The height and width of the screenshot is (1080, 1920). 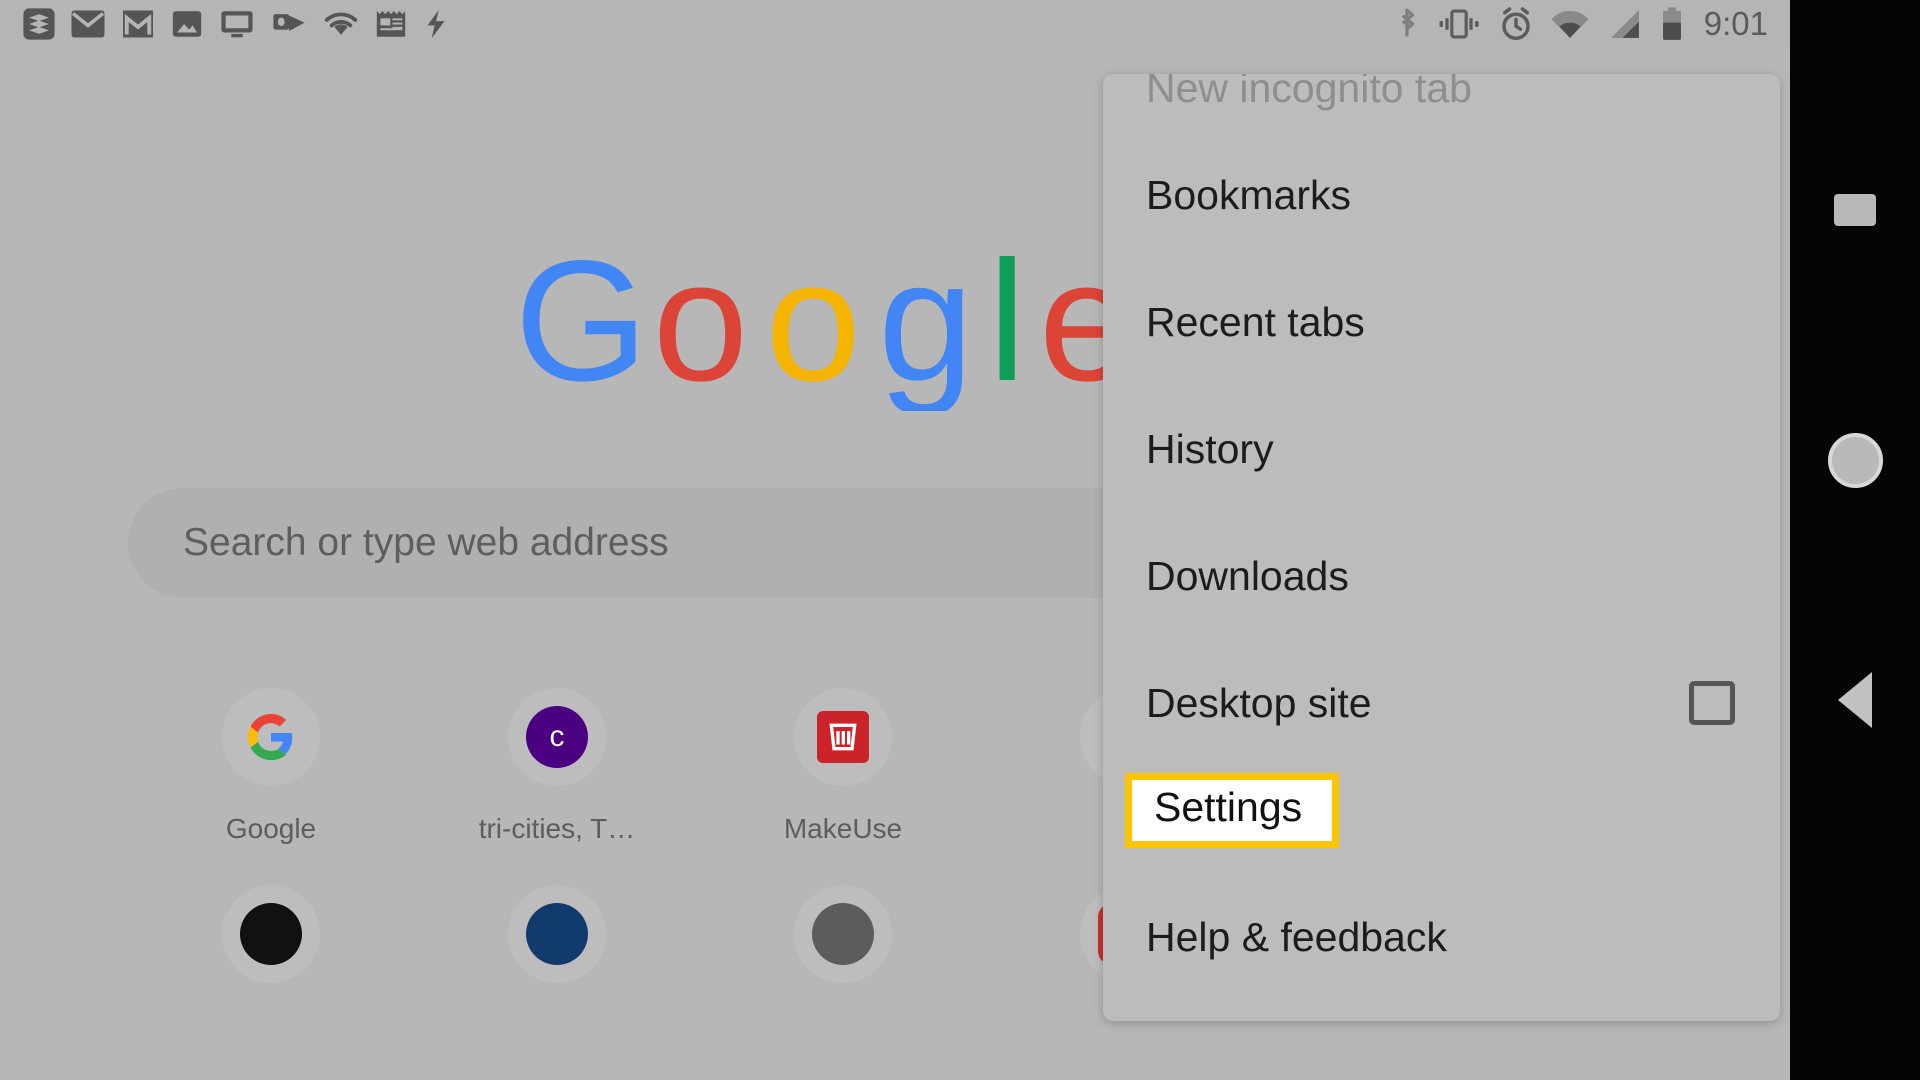 What do you see at coordinates (1255, 321) in the screenshot?
I see `menu-item-label: Recent tabs` at bounding box center [1255, 321].